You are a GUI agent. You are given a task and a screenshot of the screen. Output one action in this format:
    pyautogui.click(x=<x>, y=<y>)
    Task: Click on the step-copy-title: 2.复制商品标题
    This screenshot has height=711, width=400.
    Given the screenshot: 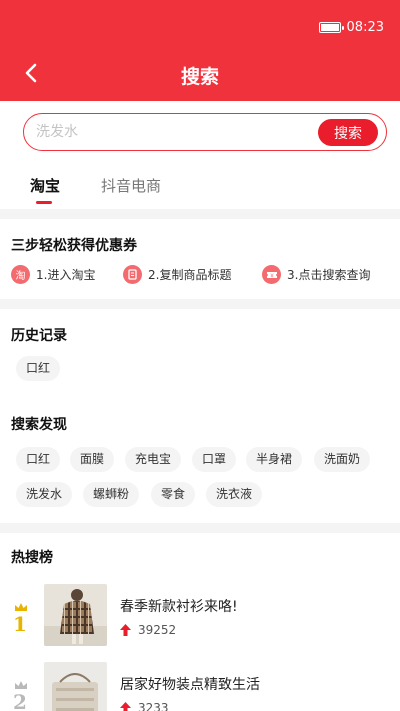 What is the action you would take?
    pyautogui.click(x=177, y=274)
    